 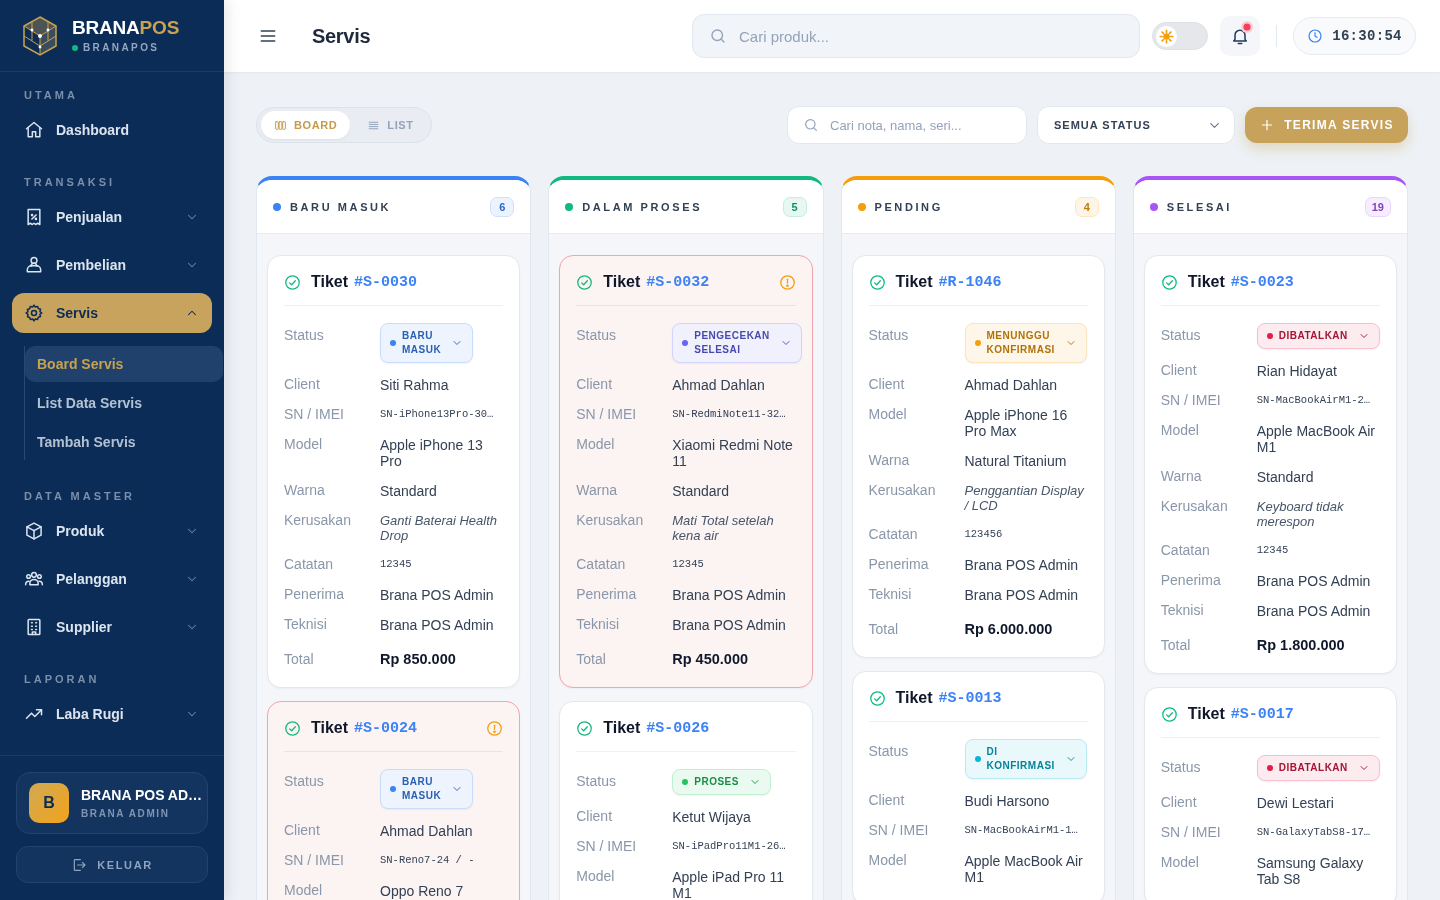 I want to click on ticket-id: #S-0026, so click(x=678, y=728).